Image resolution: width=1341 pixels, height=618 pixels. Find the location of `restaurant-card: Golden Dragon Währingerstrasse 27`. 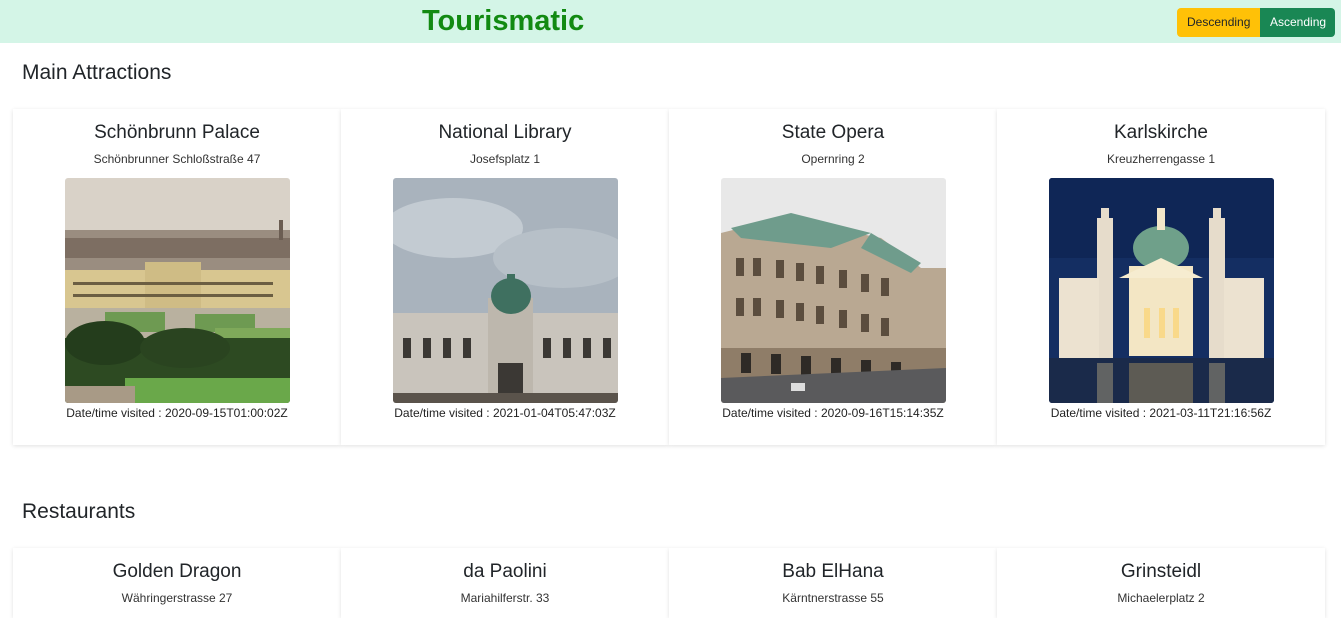

restaurant-card: Golden Dragon Währingerstrasse 27 is located at coordinates (177, 583).